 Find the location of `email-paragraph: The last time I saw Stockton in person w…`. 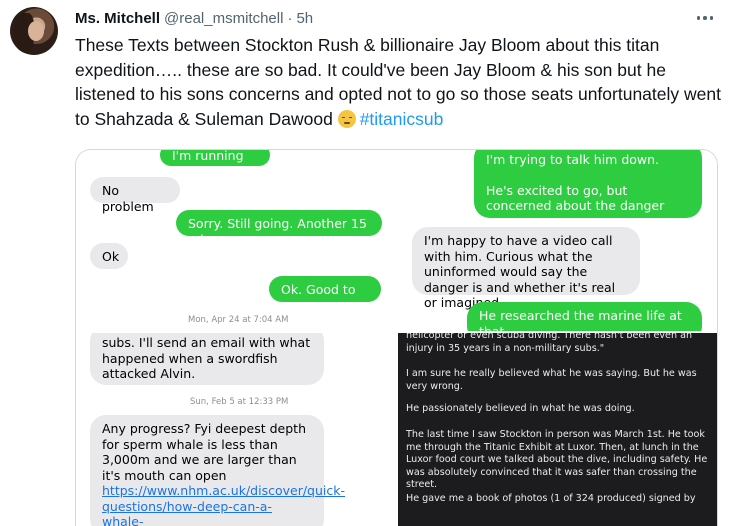

email-paragraph: The last time I saw Stockton in person w… is located at coordinates (557, 460).